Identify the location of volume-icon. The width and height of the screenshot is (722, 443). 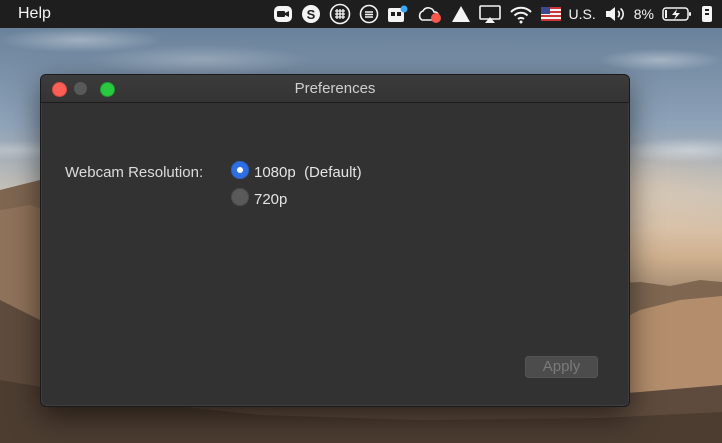
(615, 14).